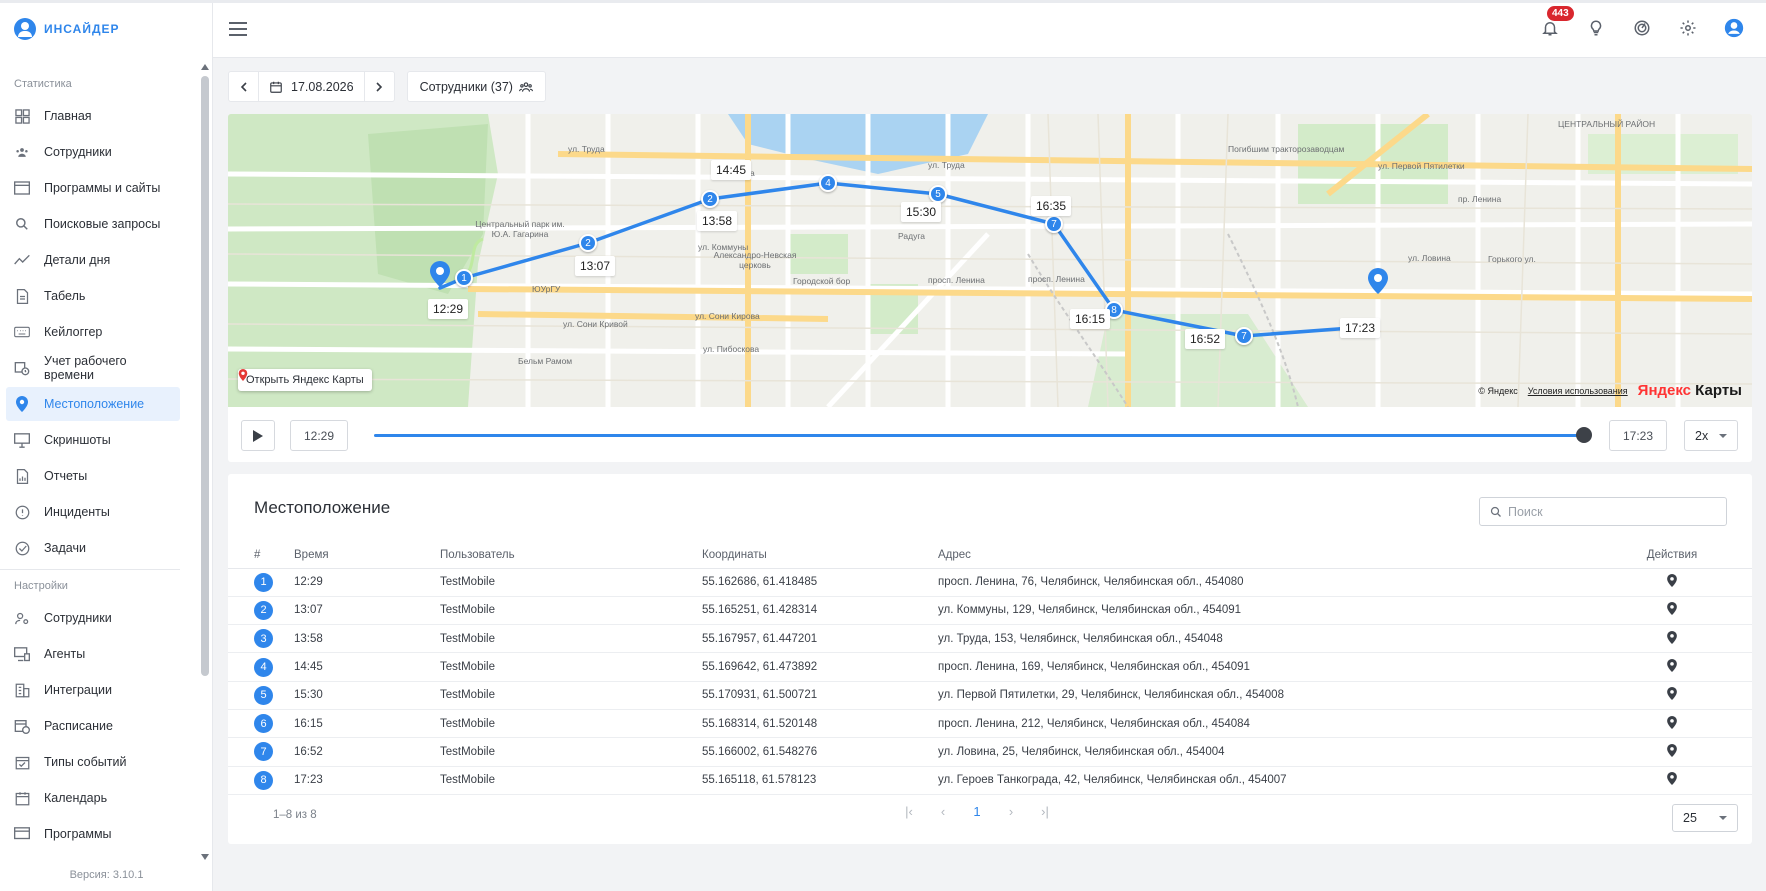  What do you see at coordinates (1608, 511) in the screenshot?
I see `search-input` at bounding box center [1608, 511].